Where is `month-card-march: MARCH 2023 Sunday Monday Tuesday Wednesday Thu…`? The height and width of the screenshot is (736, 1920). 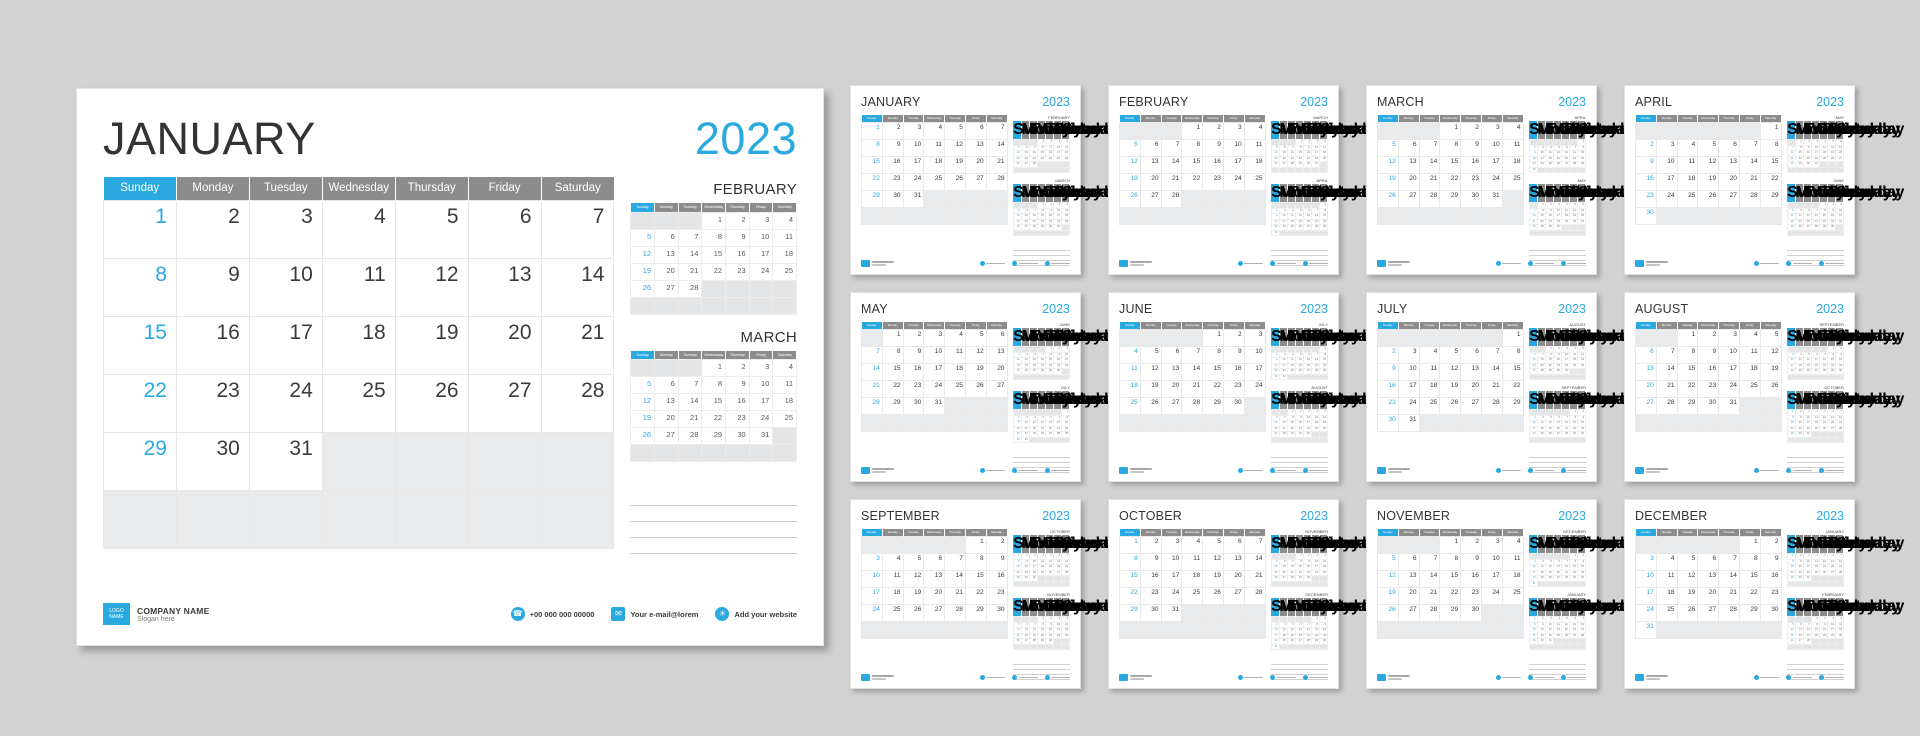
month-card-march: MARCH 2023 Sunday Monday Tuesday Wednesday Thu… is located at coordinates (1506, 180).